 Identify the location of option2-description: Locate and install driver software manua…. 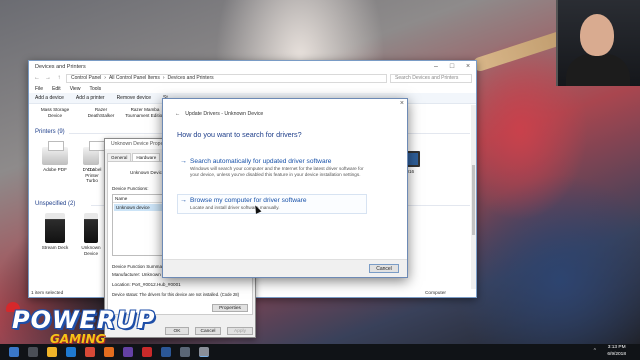
(235, 207).